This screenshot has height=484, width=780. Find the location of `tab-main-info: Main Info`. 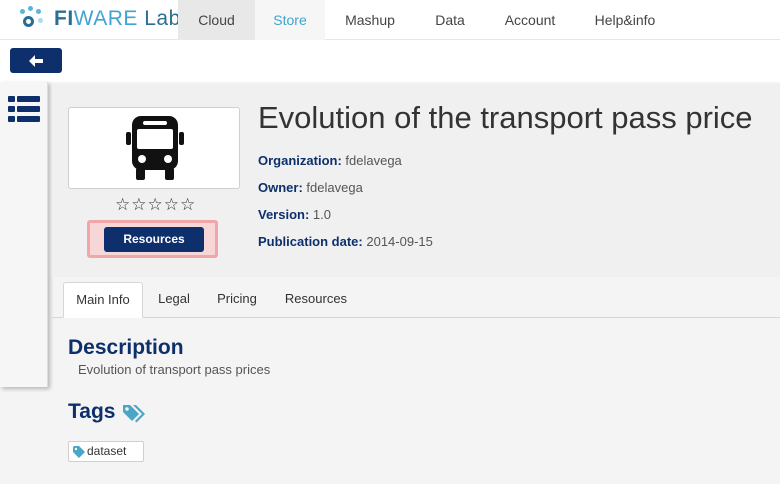

tab-main-info: Main Info is located at coordinates (103, 300).